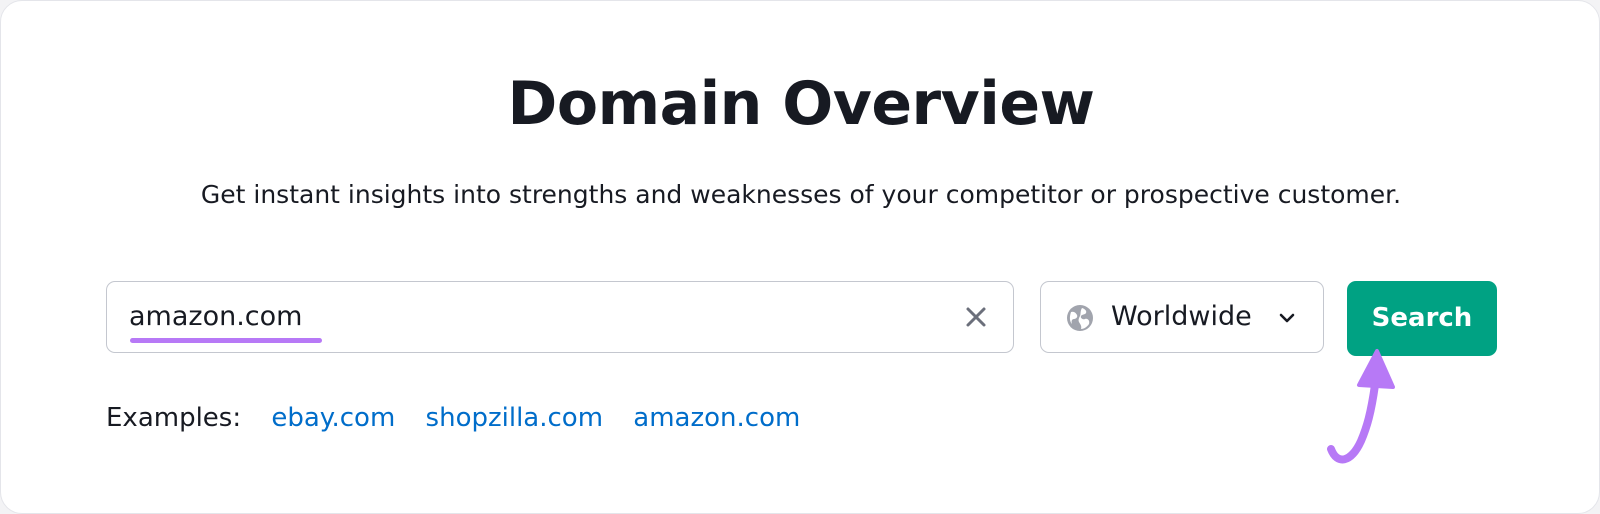  Describe the element at coordinates (215, 317) in the screenshot. I see `search-input-value: amazon.com` at that location.